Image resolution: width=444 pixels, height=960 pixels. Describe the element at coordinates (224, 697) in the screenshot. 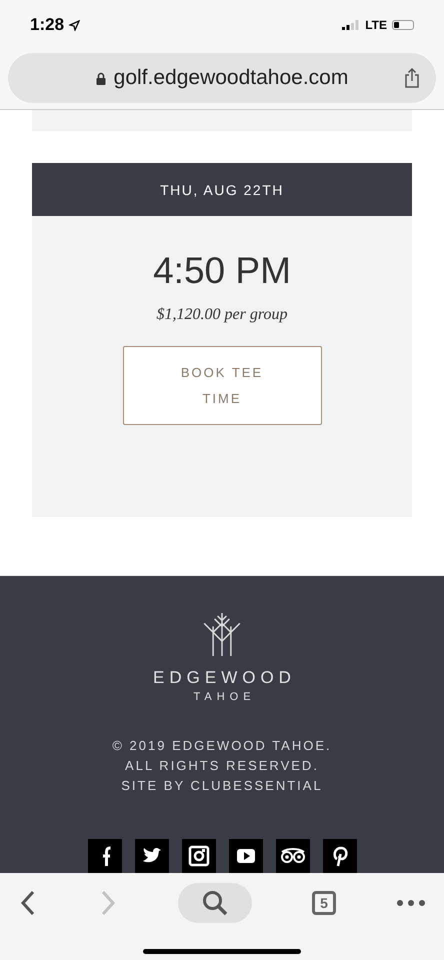

I see `brand-subtitle: TAHOE` at that location.